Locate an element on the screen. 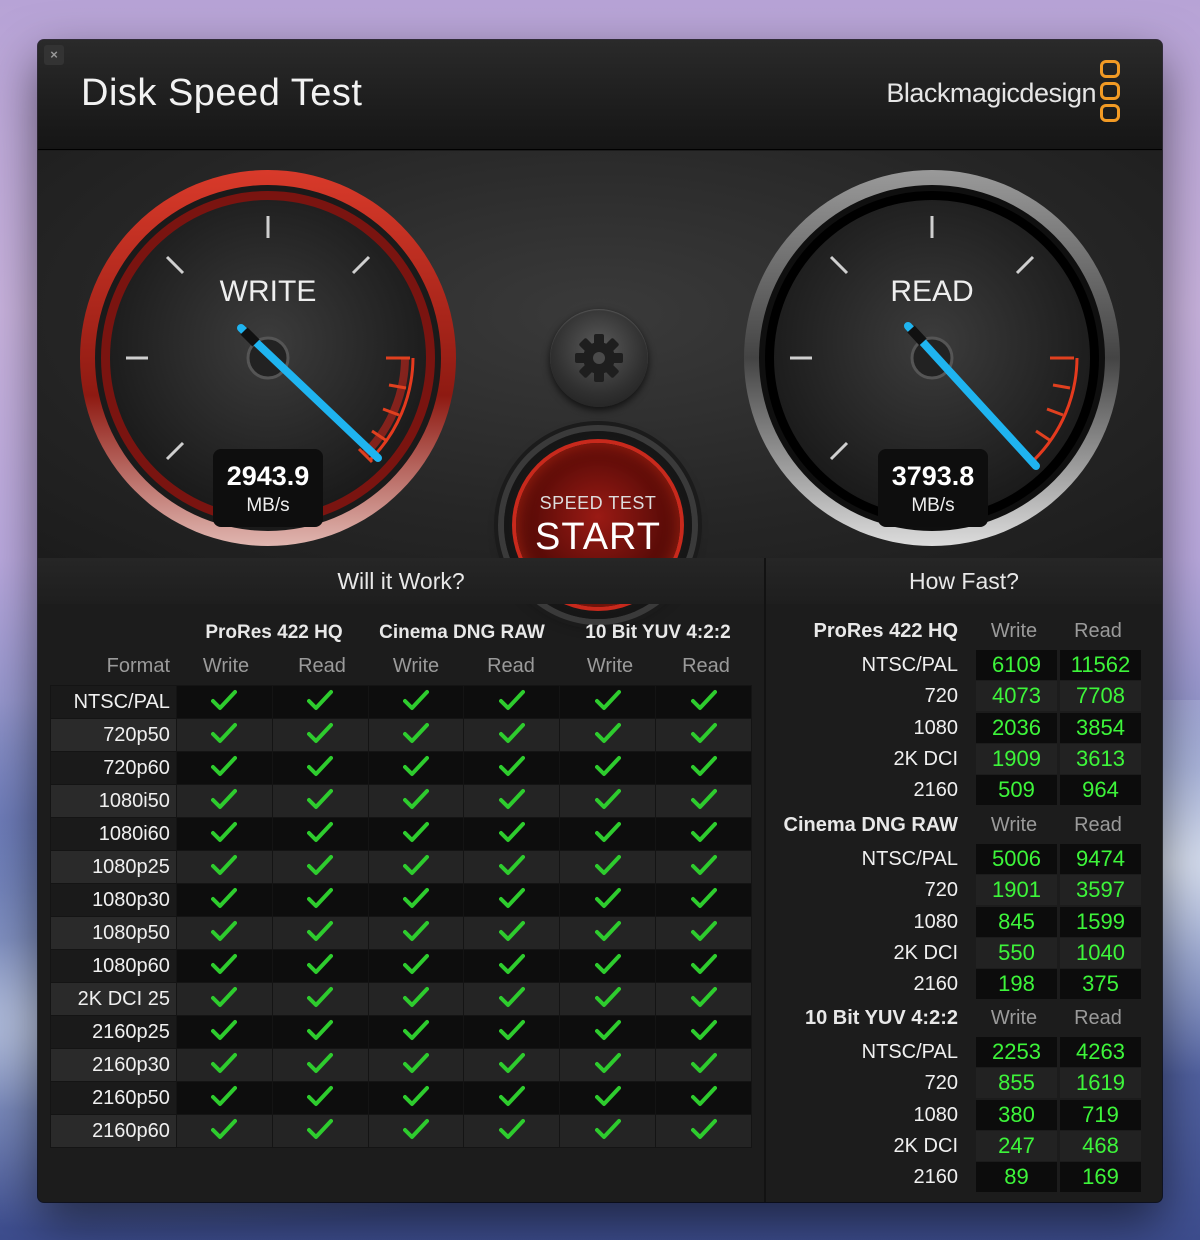 The image size is (1200, 1240). write-readout: 2943.9 MB/s is located at coordinates (268, 488).